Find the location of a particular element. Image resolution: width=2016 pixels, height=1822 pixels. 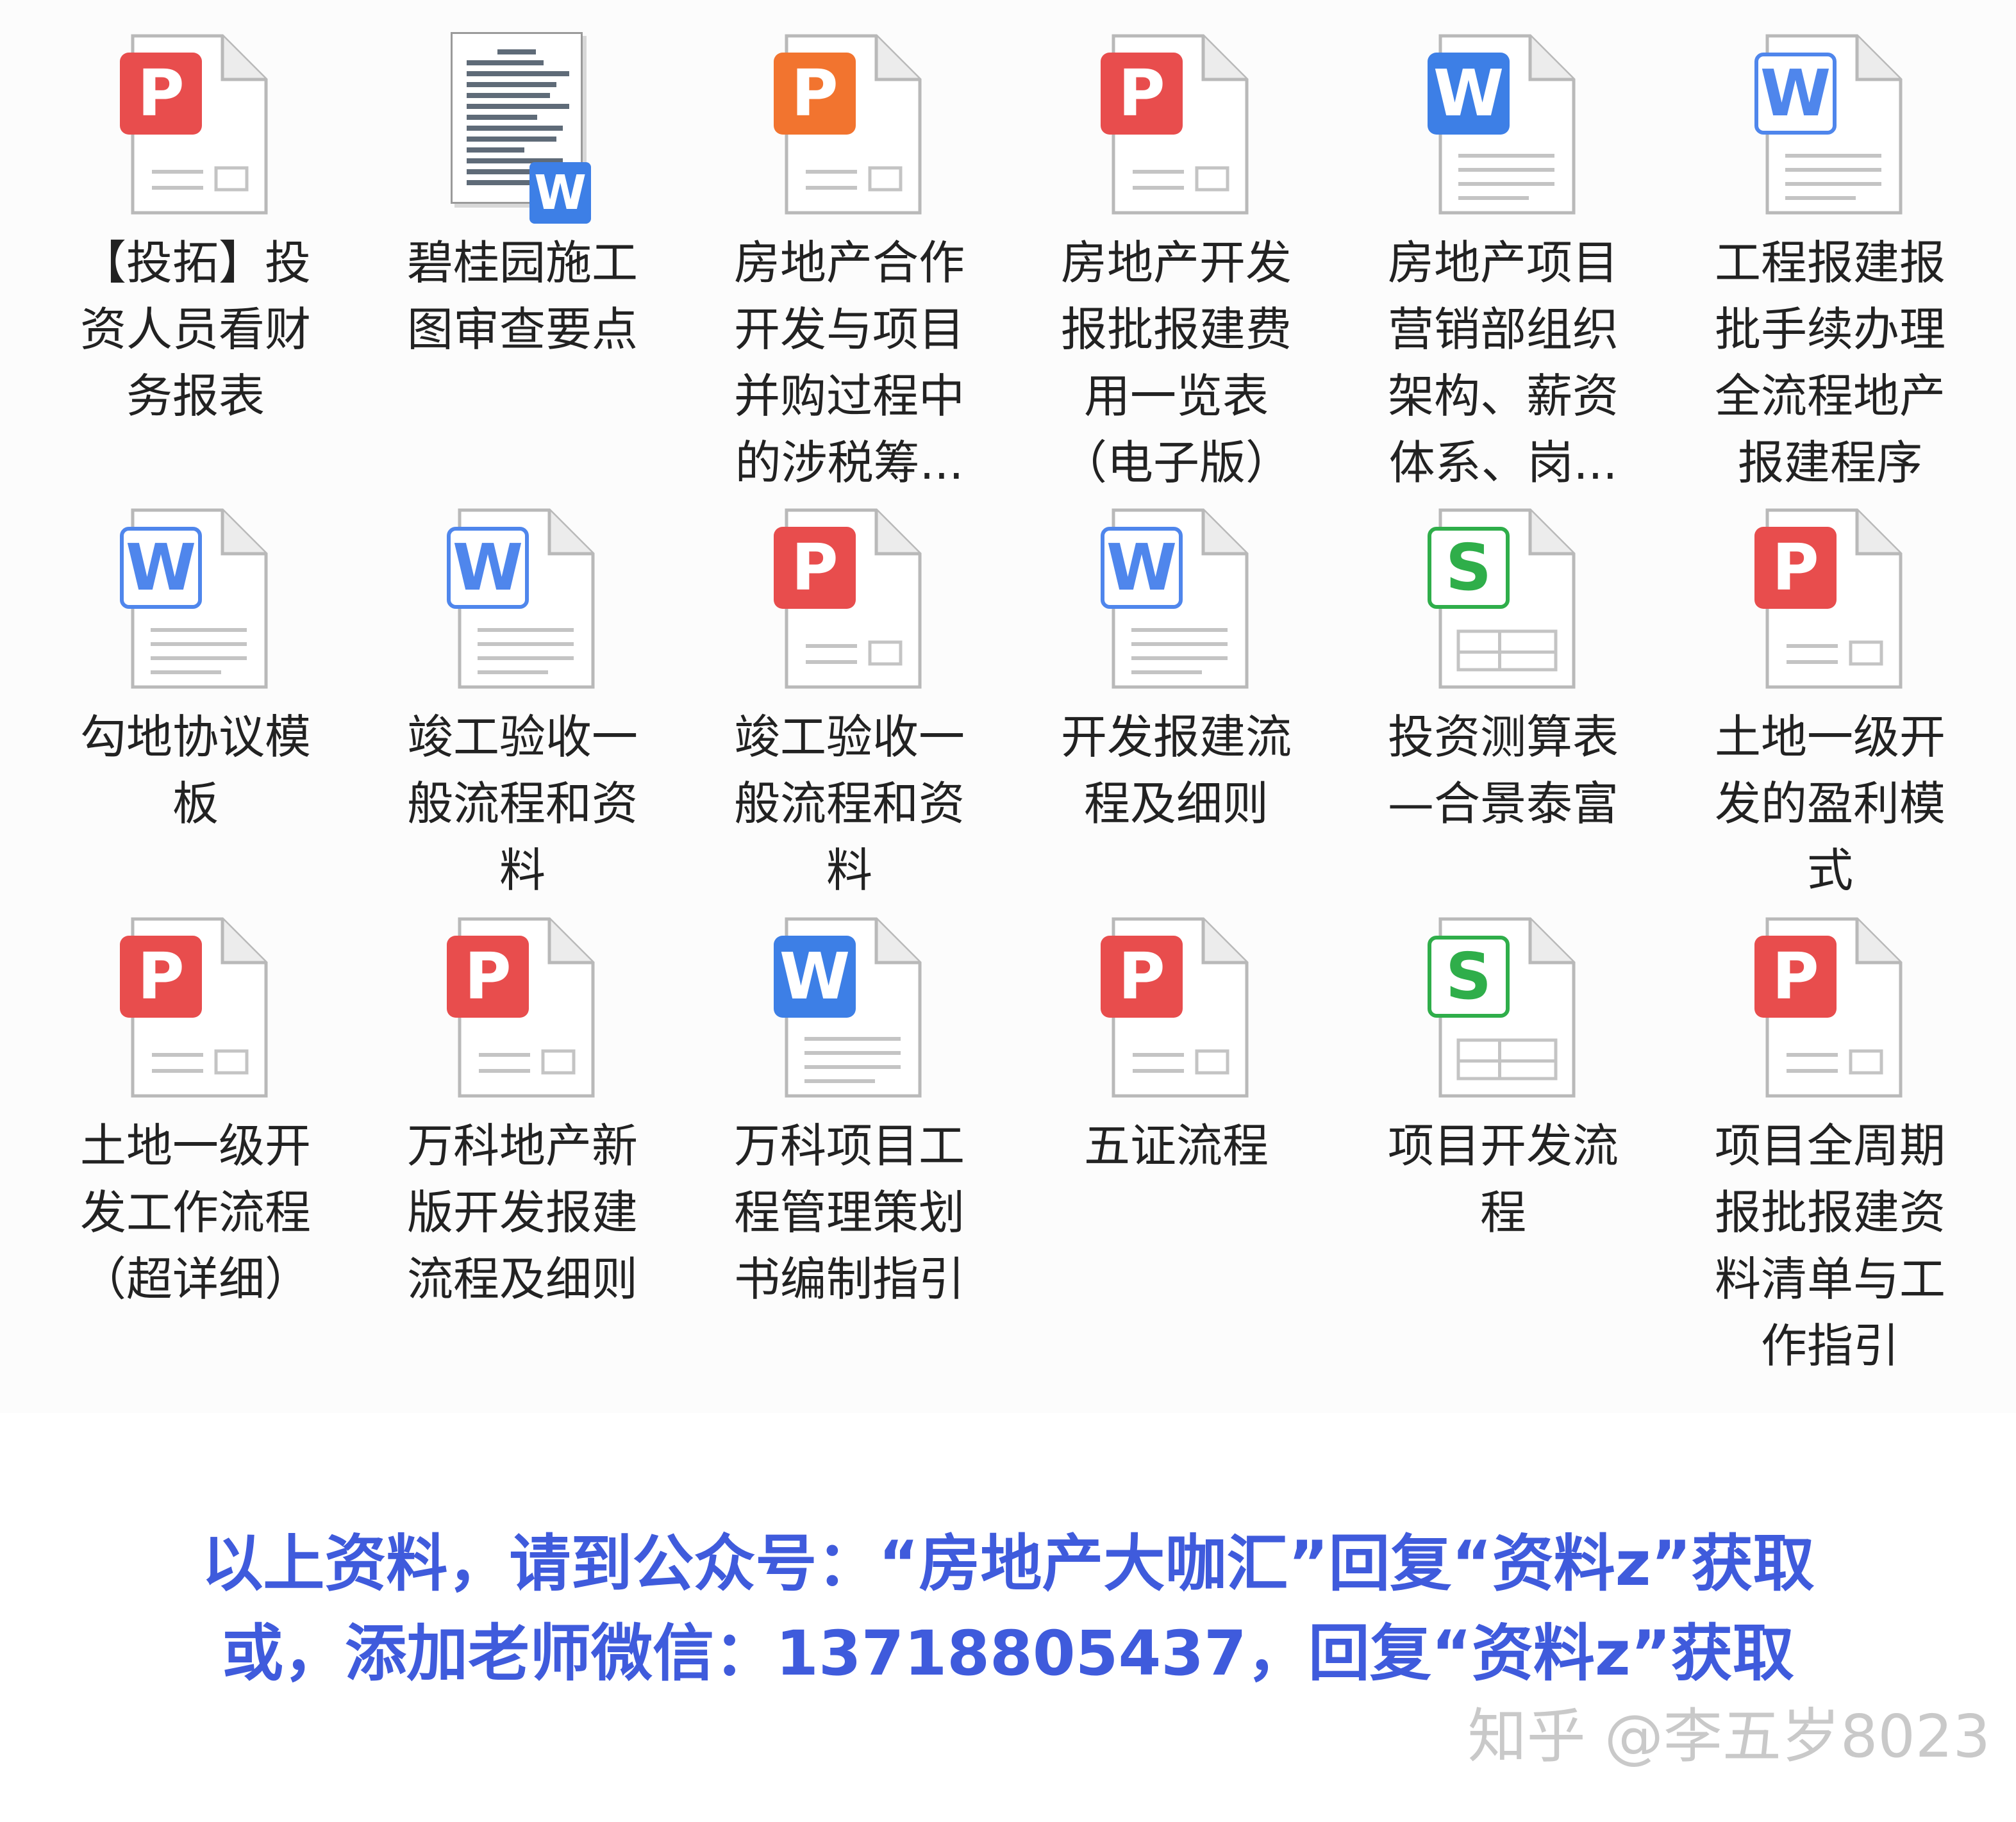

ppt-badge-icon: P is located at coordinates (815, 94).